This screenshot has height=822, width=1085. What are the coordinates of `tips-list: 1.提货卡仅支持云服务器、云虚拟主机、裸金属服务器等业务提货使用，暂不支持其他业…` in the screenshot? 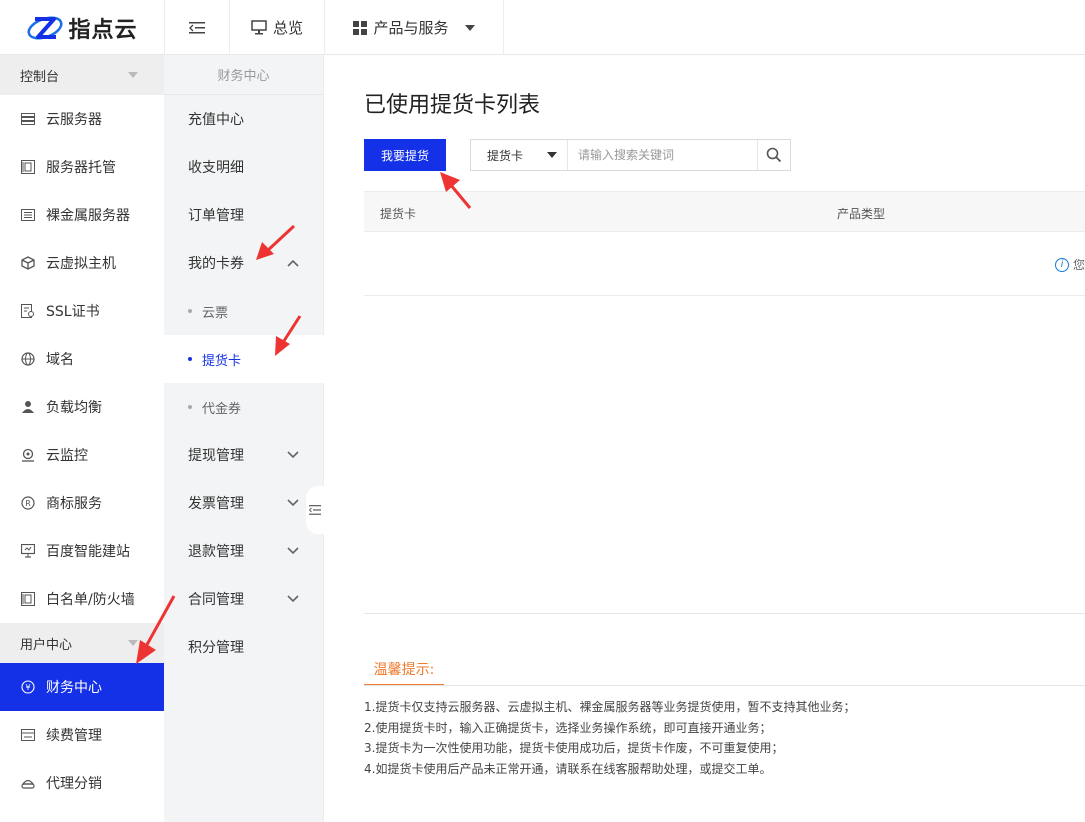 It's located at (609, 738).